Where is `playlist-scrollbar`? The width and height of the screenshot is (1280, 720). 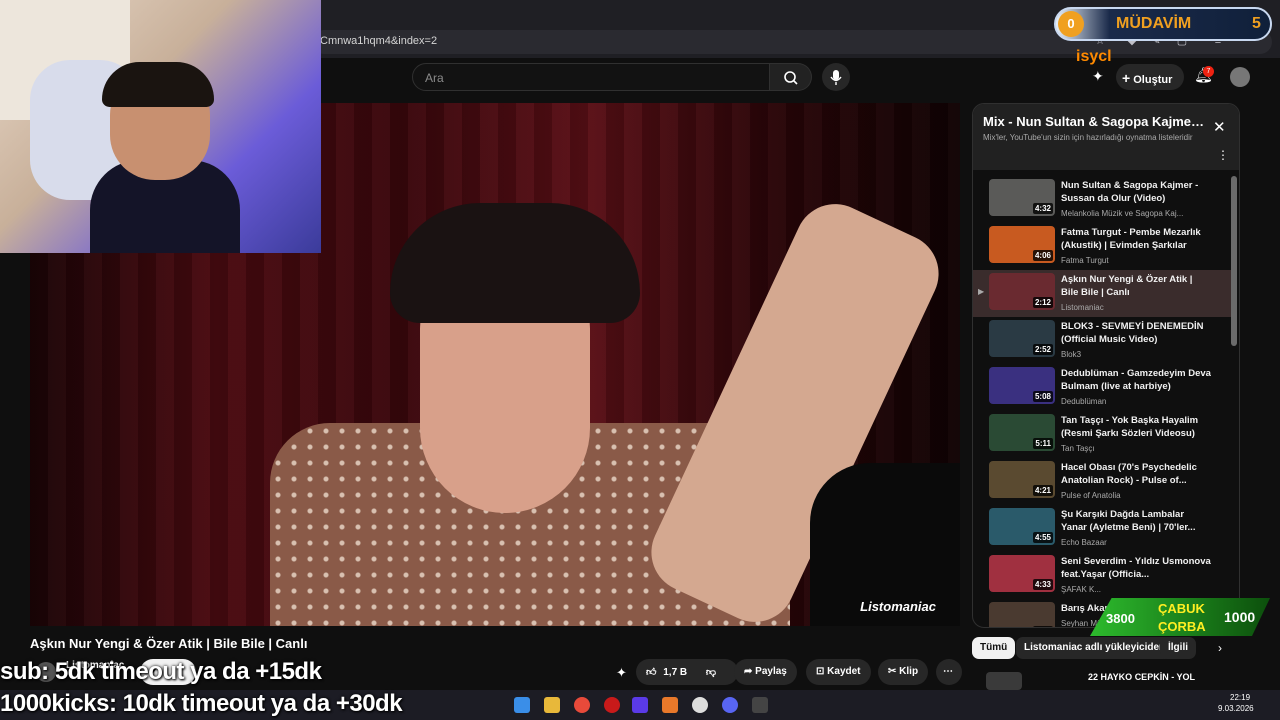
playlist-scrollbar is located at coordinates (1234, 261).